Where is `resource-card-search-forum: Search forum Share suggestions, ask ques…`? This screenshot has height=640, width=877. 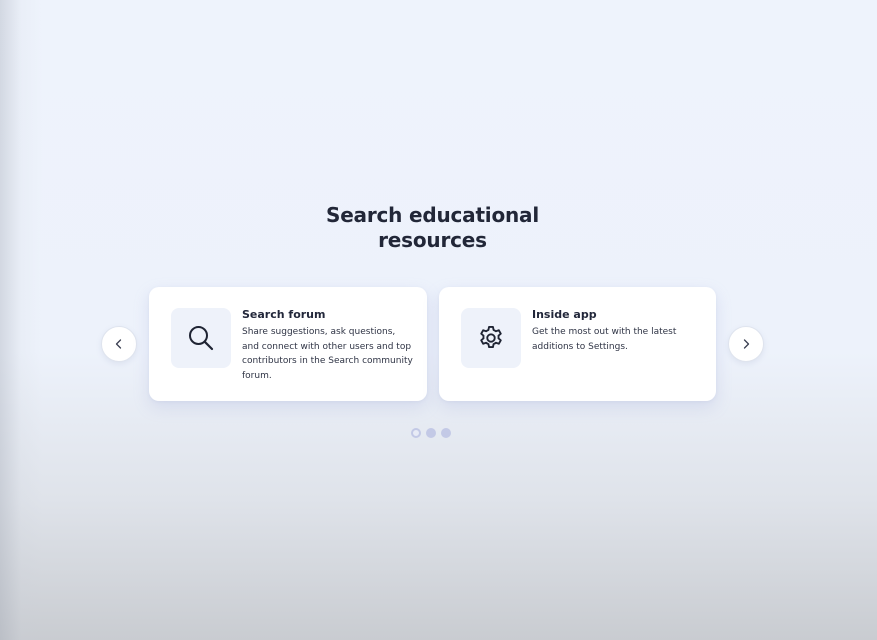
resource-card-search-forum: Search forum Share suggestions, ask ques… is located at coordinates (288, 344).